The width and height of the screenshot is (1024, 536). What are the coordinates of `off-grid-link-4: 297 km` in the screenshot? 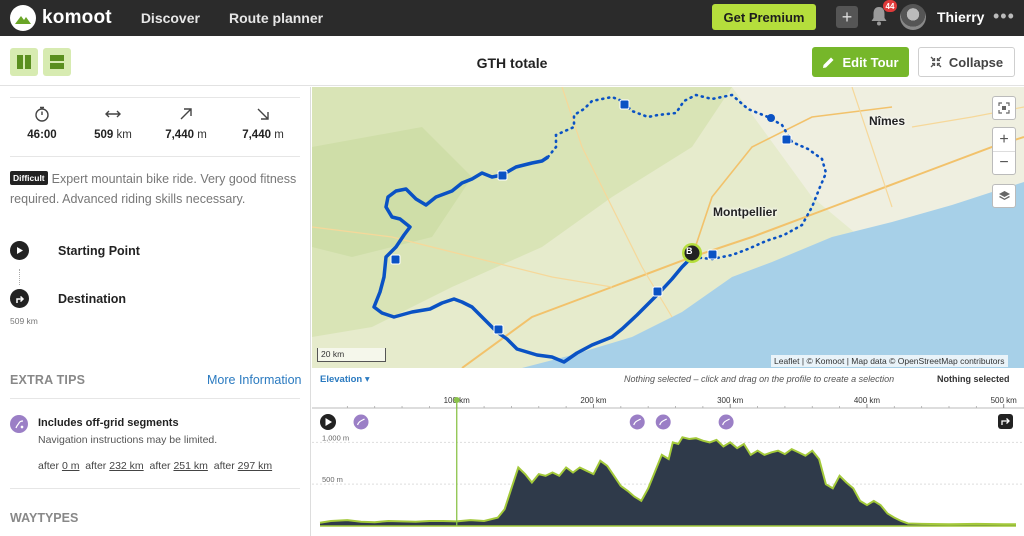 It's located at (255, 466).